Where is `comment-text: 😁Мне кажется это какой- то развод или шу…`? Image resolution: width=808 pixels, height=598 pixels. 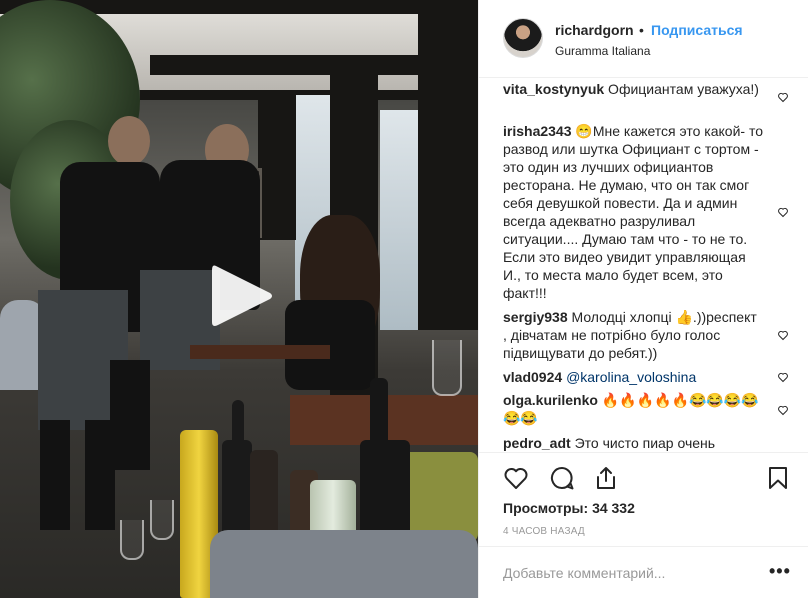
comment-text: 😁Мне кажется это какой- то развод или шу… is located at coordinates (633, 212).